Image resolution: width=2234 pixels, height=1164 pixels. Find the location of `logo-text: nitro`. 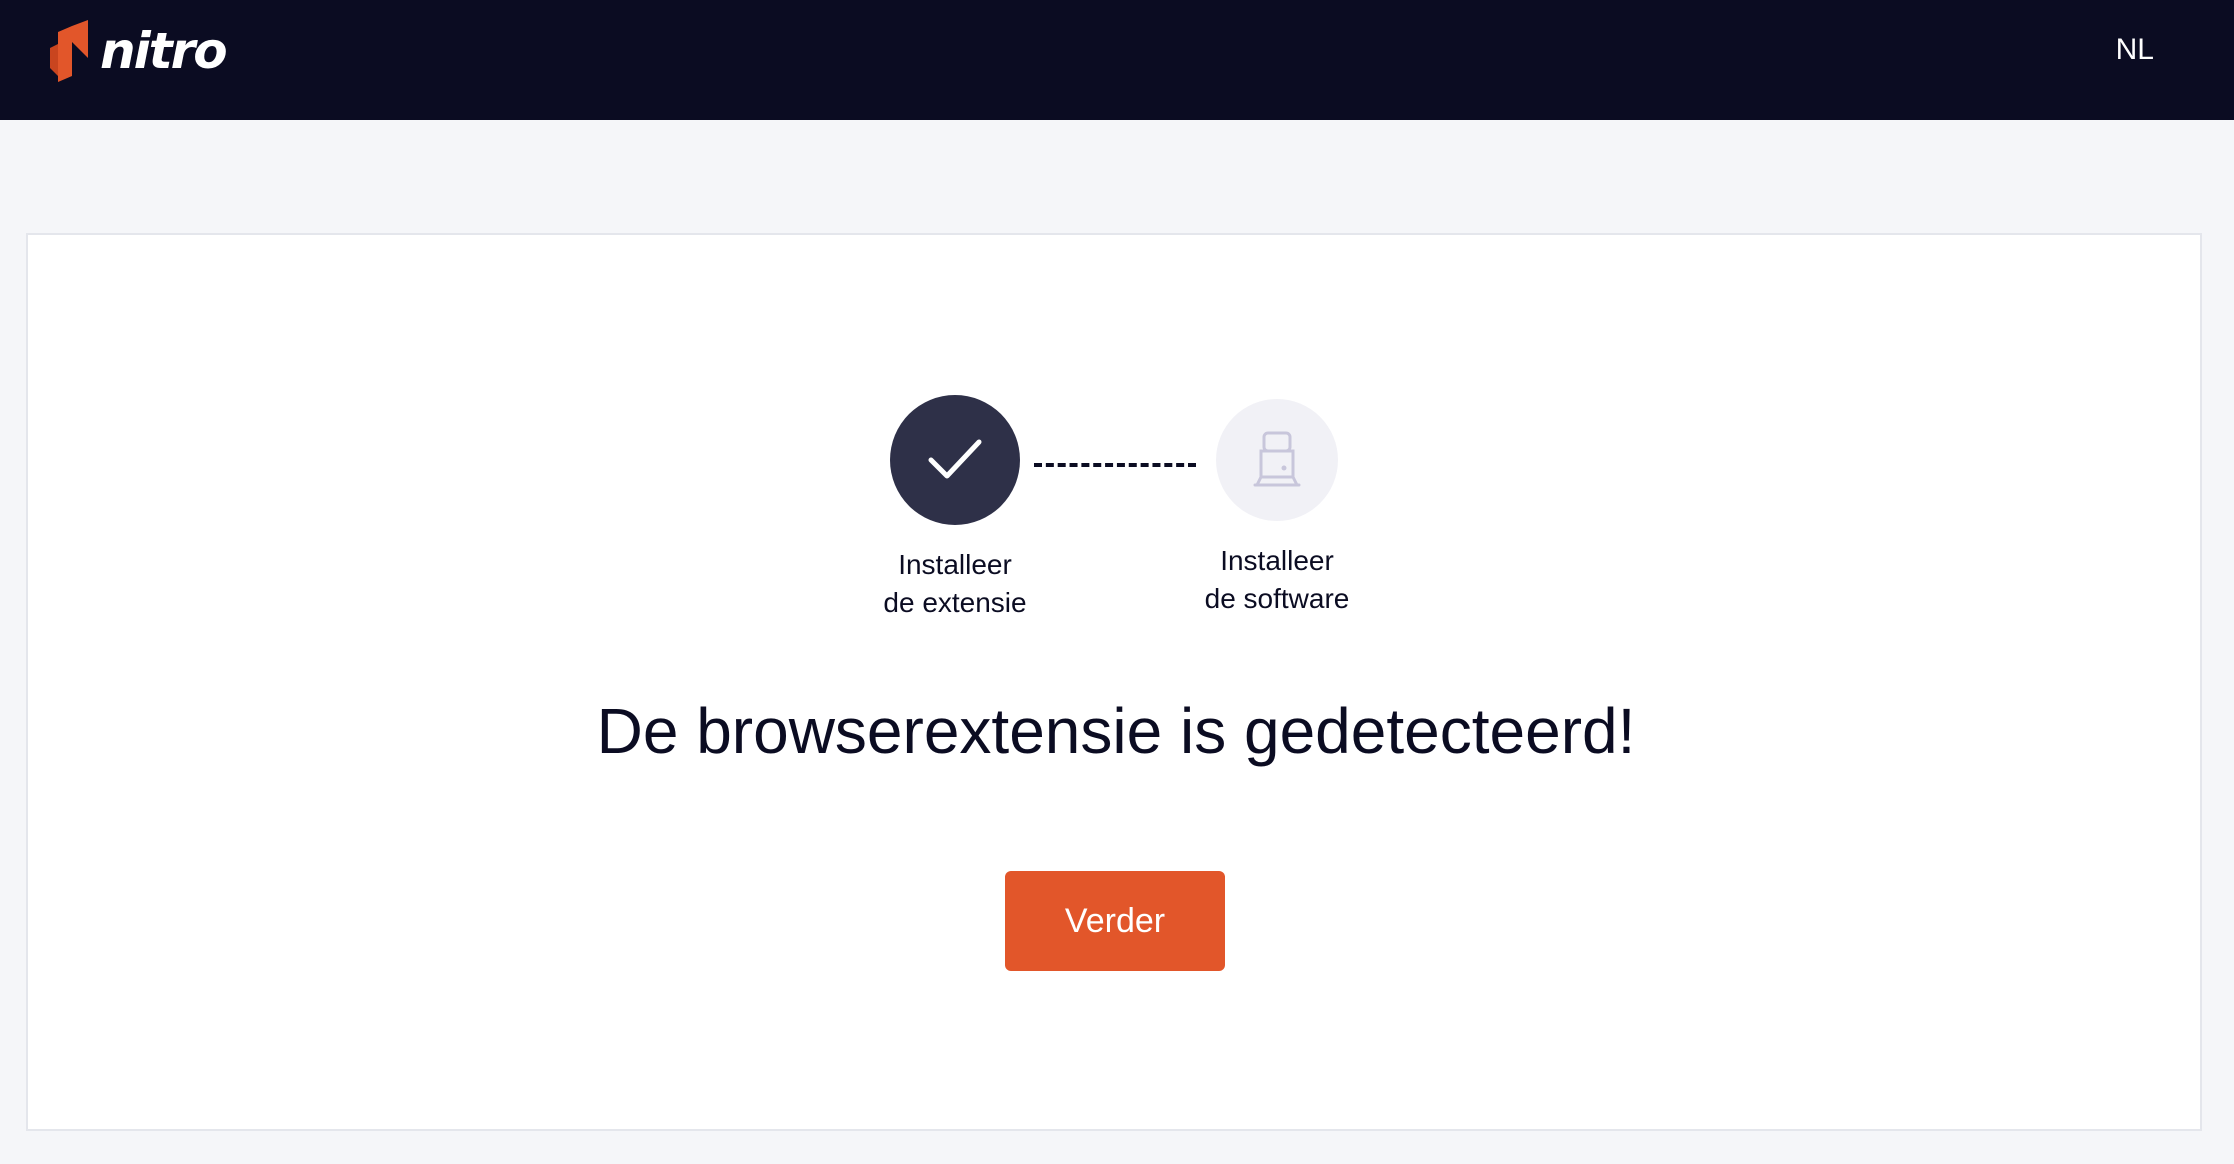

logo-text: nitro is located at coordinates (164, 51).